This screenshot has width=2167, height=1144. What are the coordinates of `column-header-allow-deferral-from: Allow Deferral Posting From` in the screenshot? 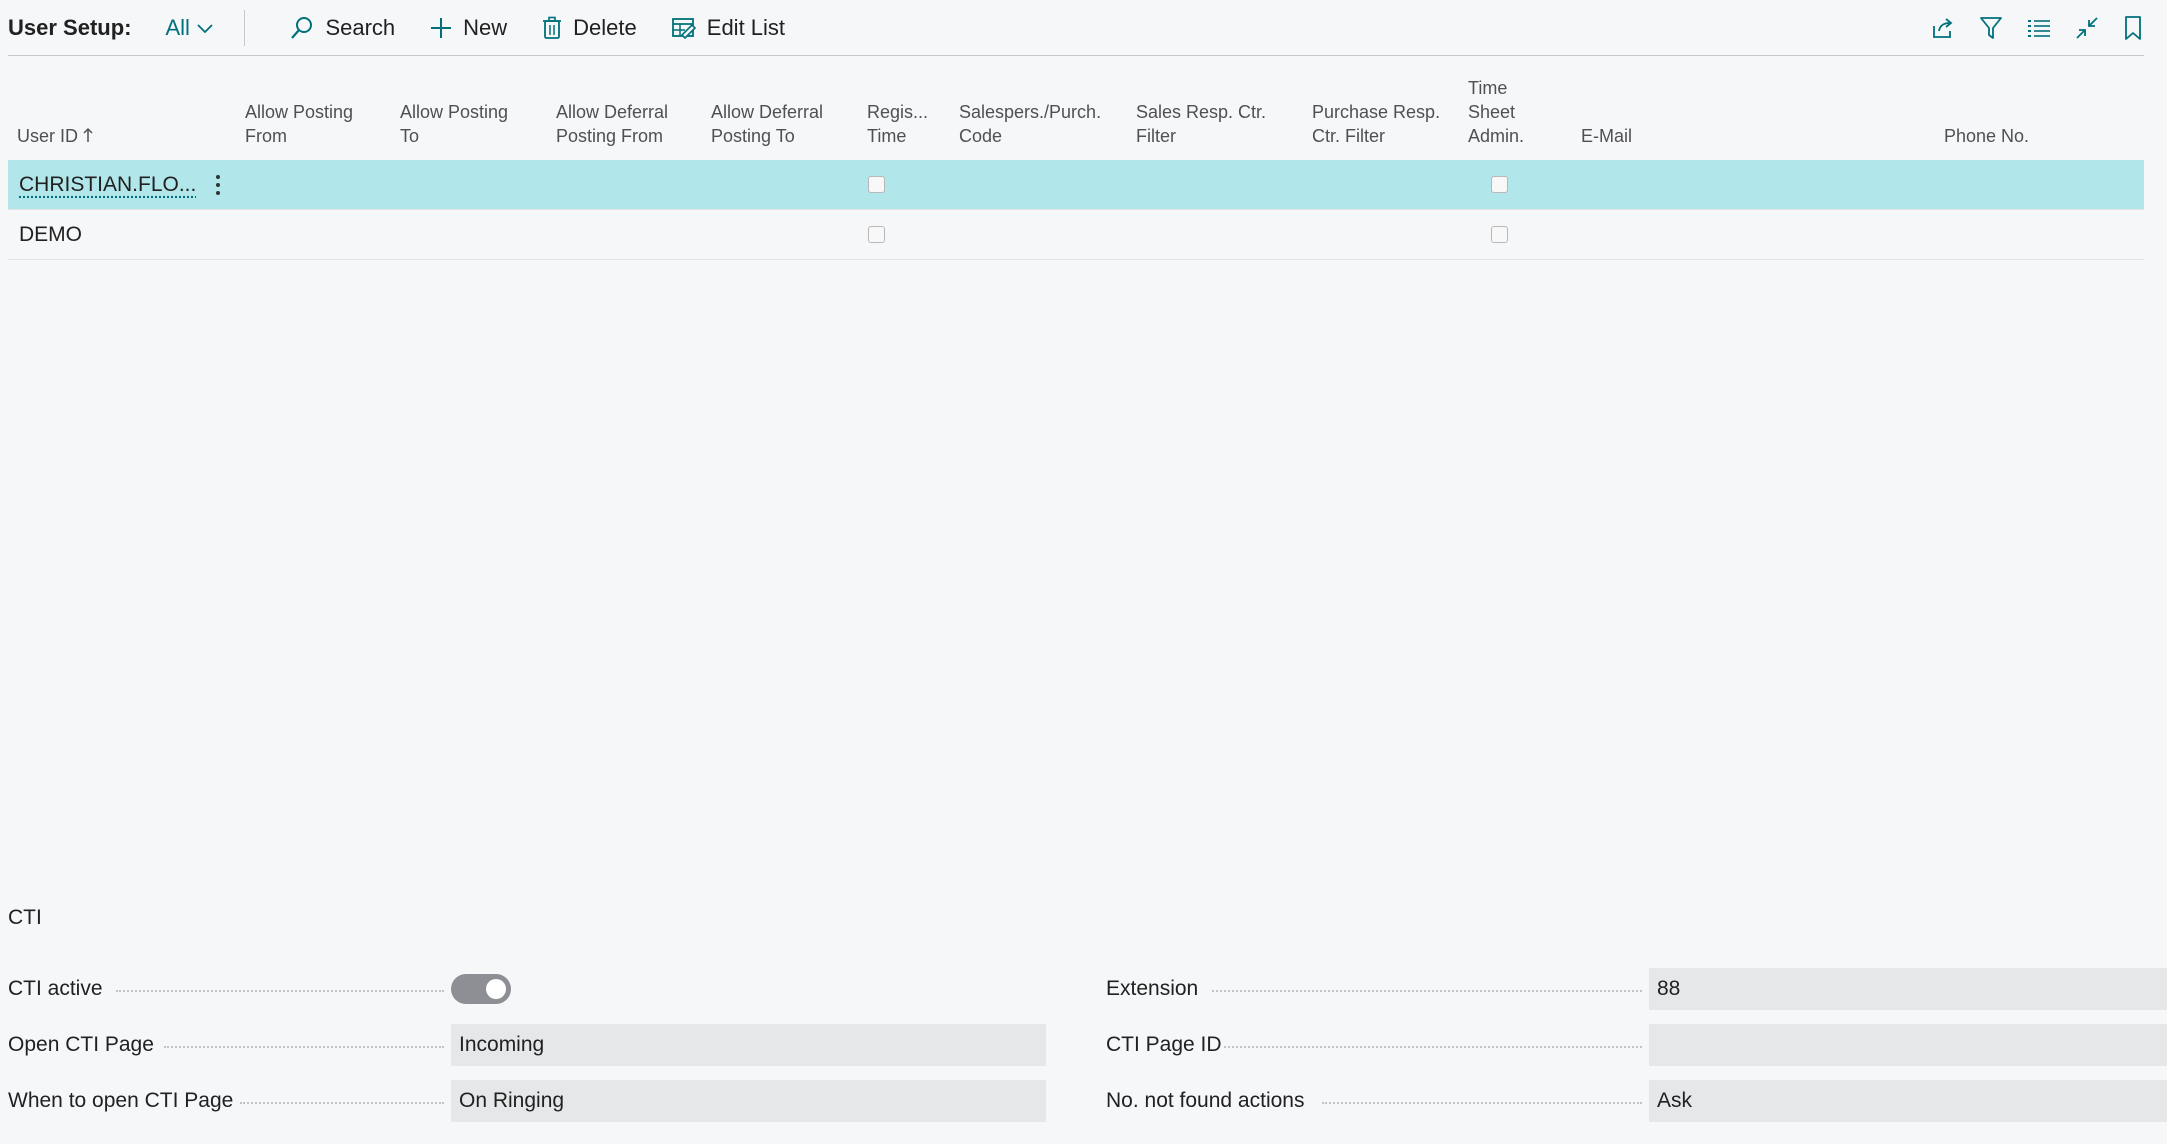 It's located at (612, 124).